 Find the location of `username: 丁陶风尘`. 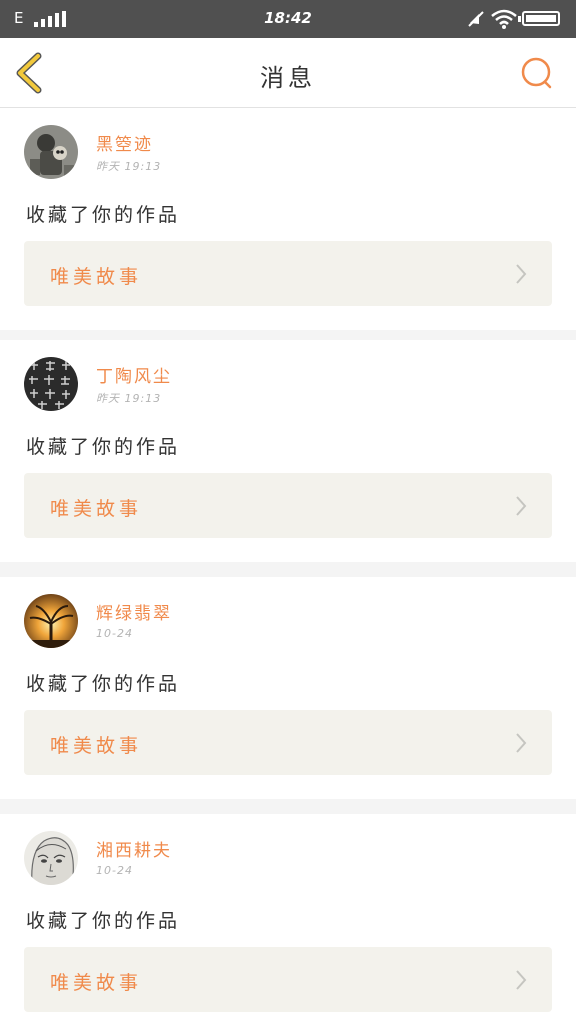

username: 丁陶风尘 is located at coordinates (134, 374).